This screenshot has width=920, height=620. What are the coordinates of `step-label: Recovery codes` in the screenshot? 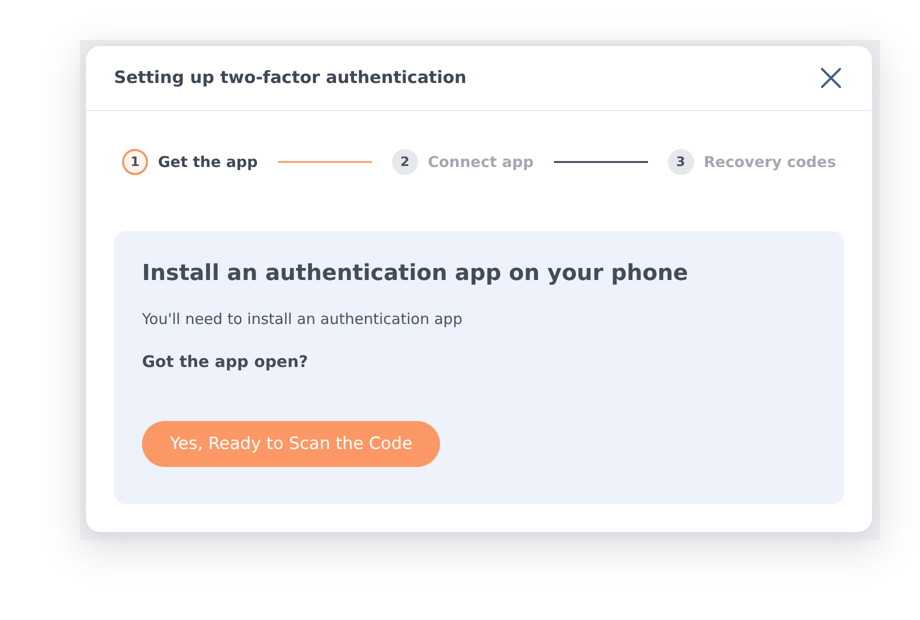 It's located at (770, 162).